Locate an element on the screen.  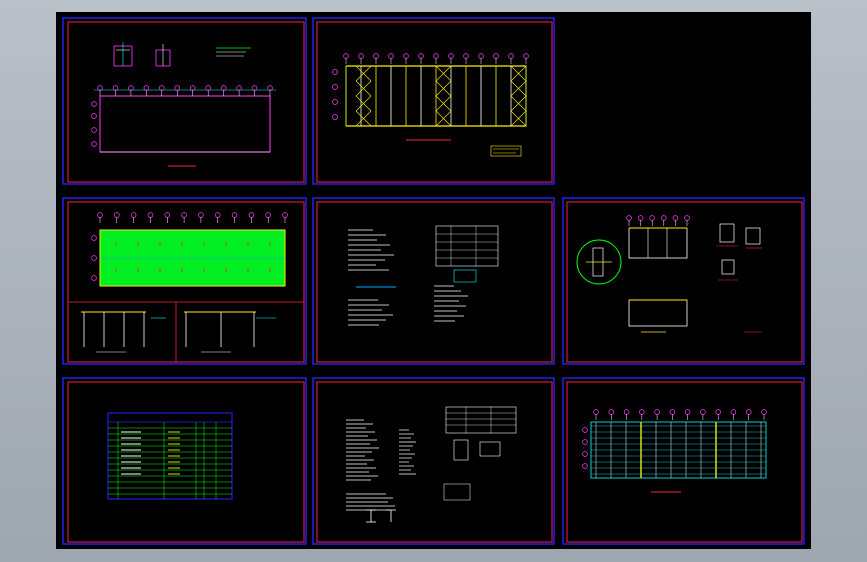
frame-elevation-bottom is located at coordinates (658, 316).